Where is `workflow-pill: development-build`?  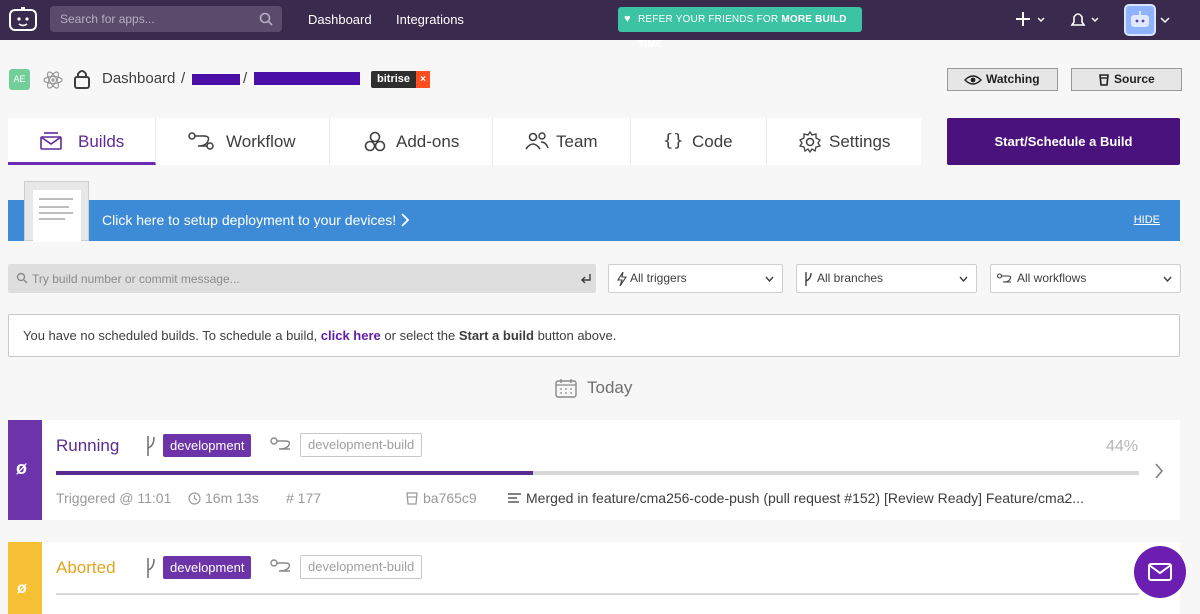
workflow-pill: development-build is located at coordinates (361, 567).